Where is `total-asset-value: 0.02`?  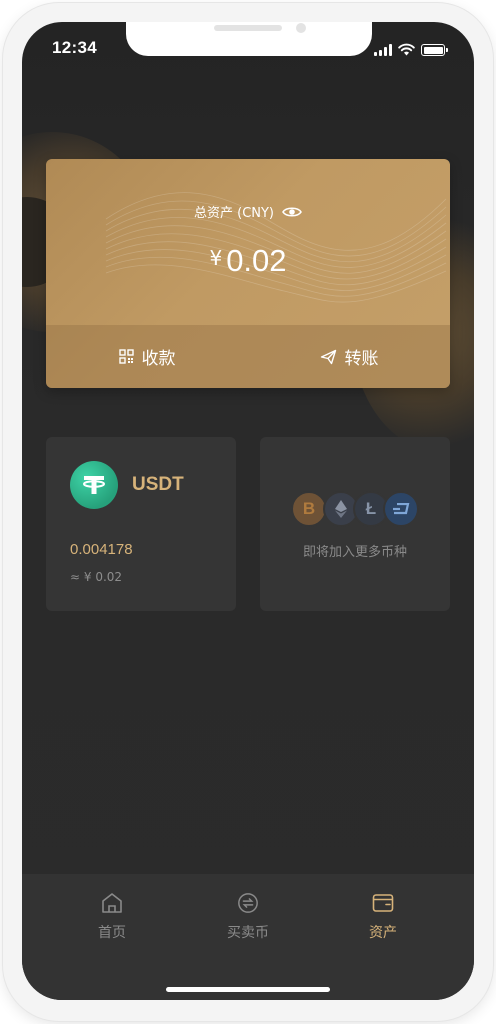 total-asset-value: 0.02 is located at coordinates (256, 260).